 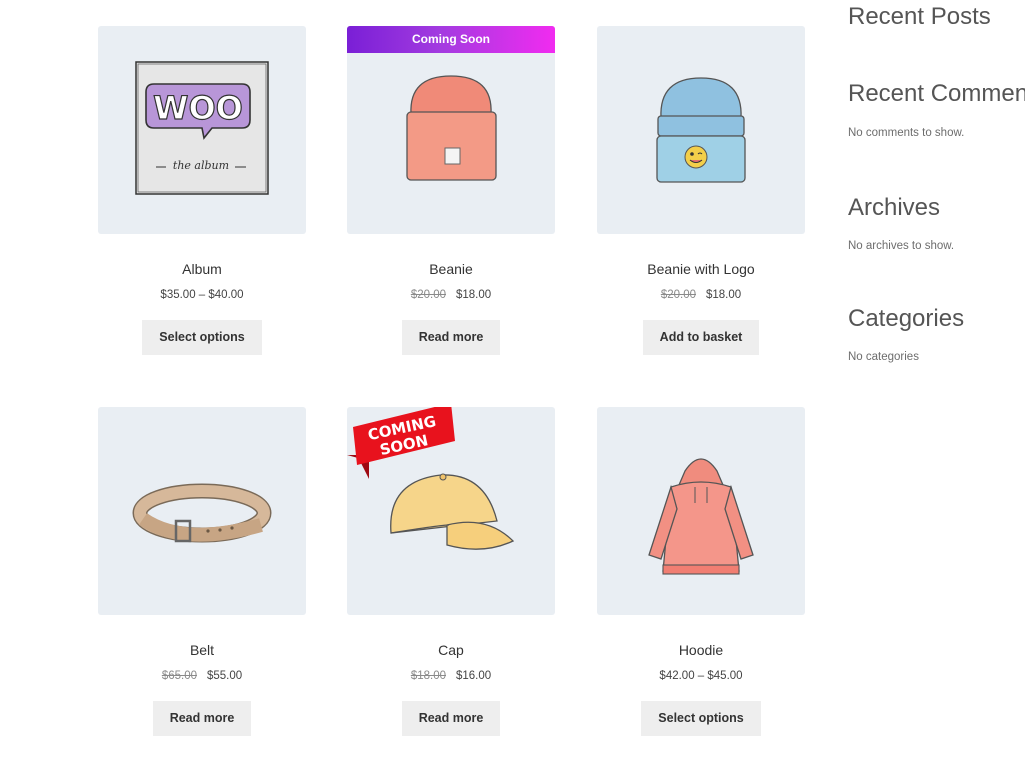 What do you see at coordinates (936, 93) in the screenshot?
I see `widget-title: Recent Comments` at bounding box center [936, 93].